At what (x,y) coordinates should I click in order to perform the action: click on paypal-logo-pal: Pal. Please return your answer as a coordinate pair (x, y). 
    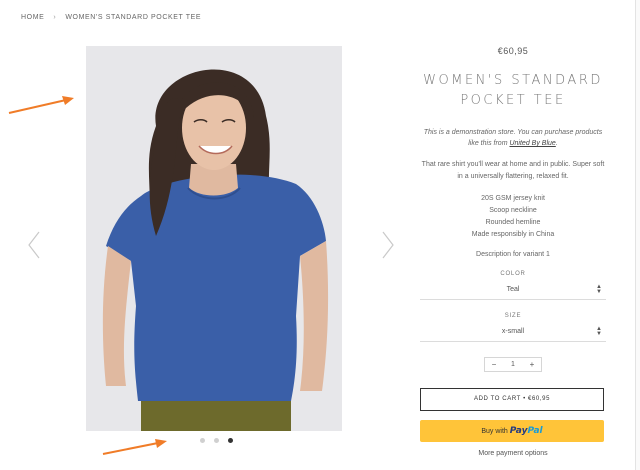
    Looking at the image, I should click on (535, 431).